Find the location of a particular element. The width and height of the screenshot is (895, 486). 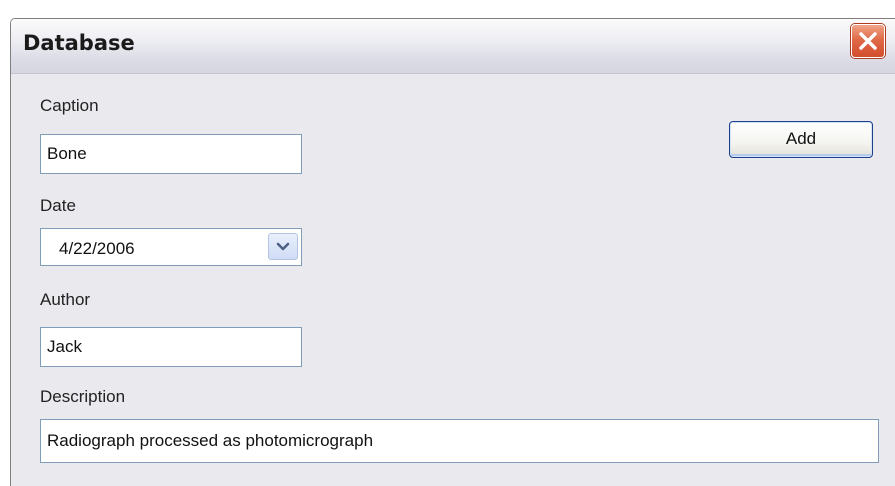

chevron-down-icon is located at coordinates (283, 246).